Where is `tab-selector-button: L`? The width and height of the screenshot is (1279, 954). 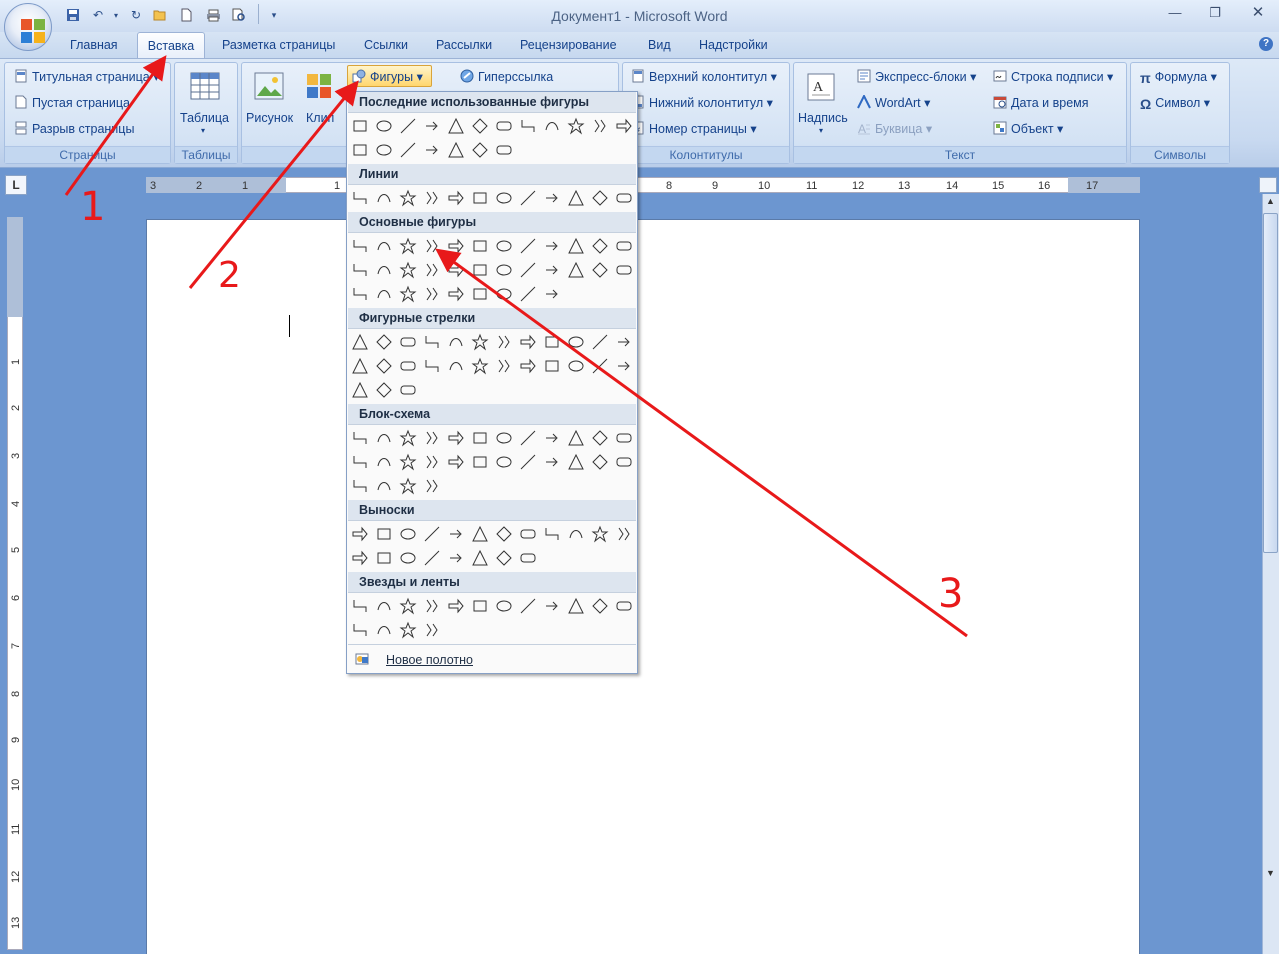 tab-selector-button: L is located at coordinates (16, 185).